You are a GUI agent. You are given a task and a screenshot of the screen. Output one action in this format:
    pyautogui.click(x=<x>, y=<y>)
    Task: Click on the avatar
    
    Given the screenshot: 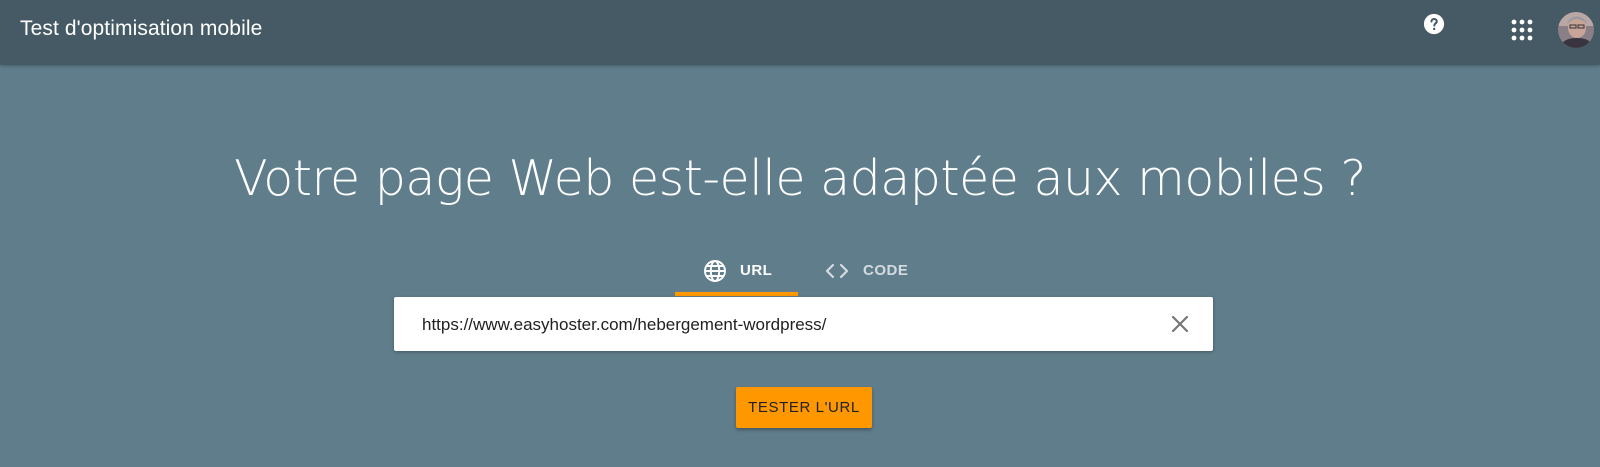 What is the action you would take?
    pyautogui.click(x=1576, y=30)
    